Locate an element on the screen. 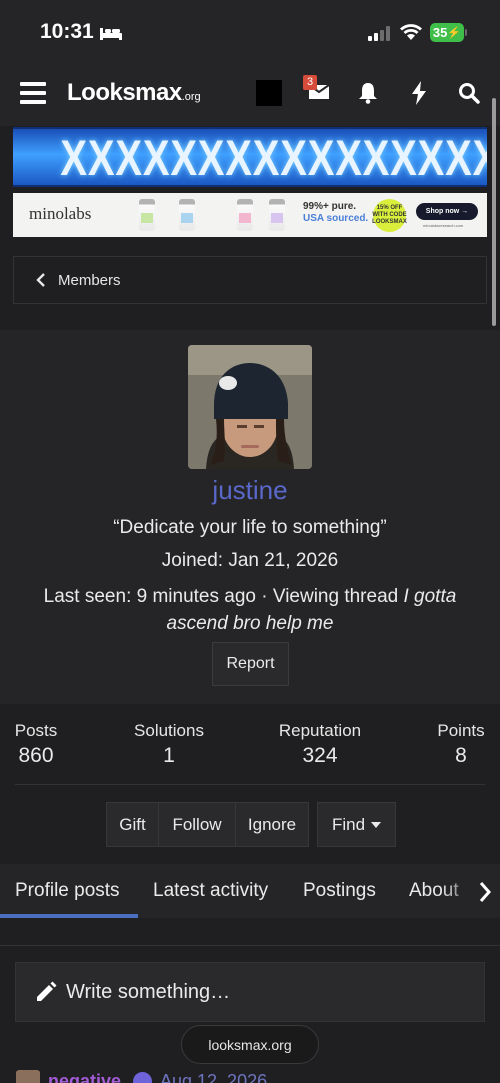 The height and width of the screenshot is (1083, 500). ad-brand: minolabs is located at coordinates (60, 213).